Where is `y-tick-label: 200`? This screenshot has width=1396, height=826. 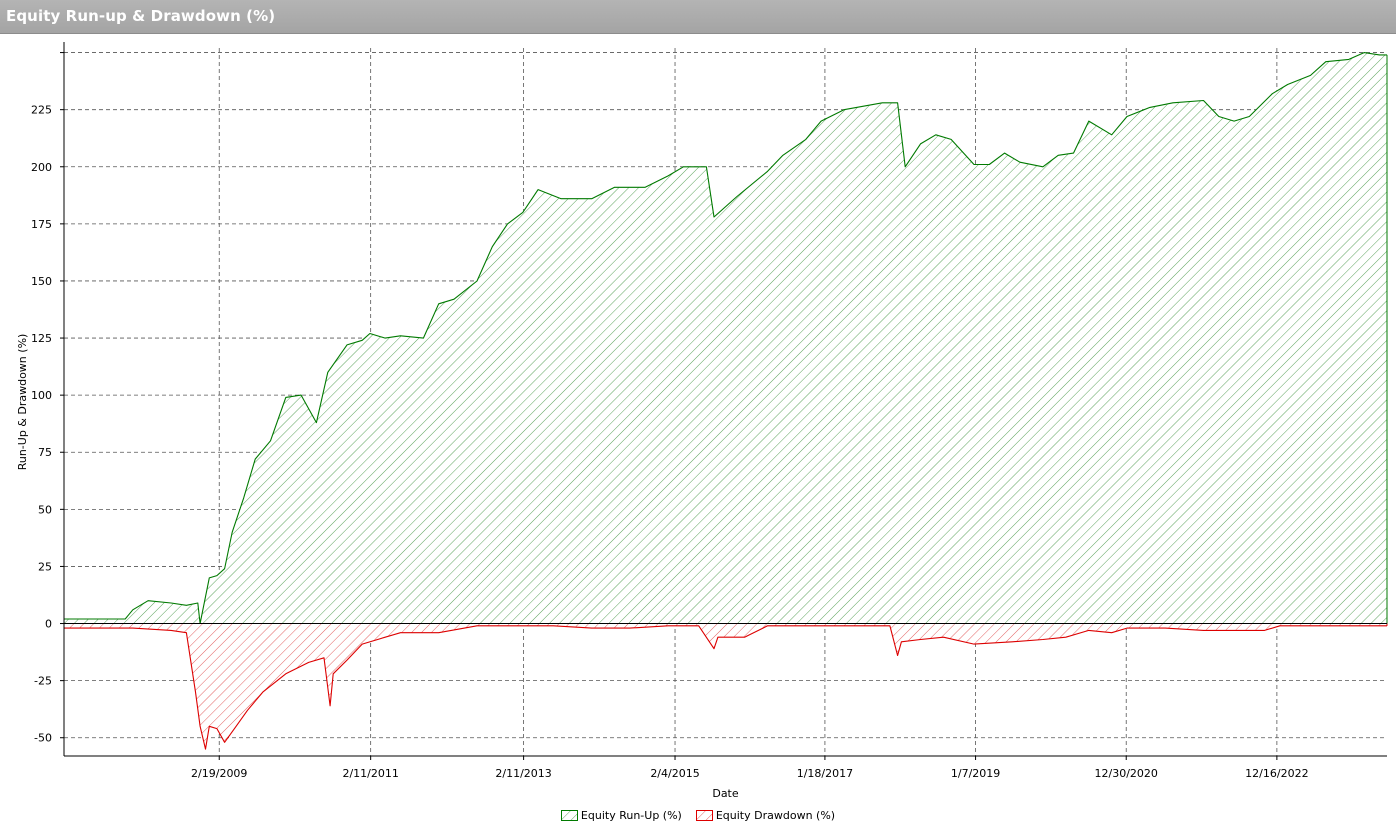
y-tick-label: 200 is located at coordinates (41, 167).